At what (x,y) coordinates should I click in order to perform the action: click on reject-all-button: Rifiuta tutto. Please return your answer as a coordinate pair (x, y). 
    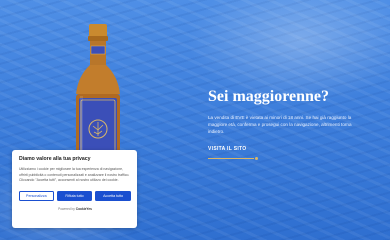
    Looking at the image, I should click on (74, 195).